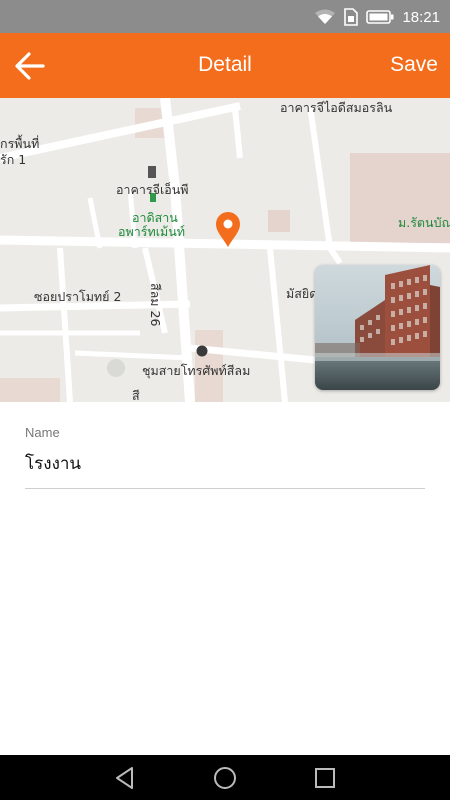 Image resolution: width=450 pixels, height=800 pixels. Describe the element at coordinates (424, 222) in the screenshot. I see `map-label-right-green: ม.รัตนบัณ` at that location.